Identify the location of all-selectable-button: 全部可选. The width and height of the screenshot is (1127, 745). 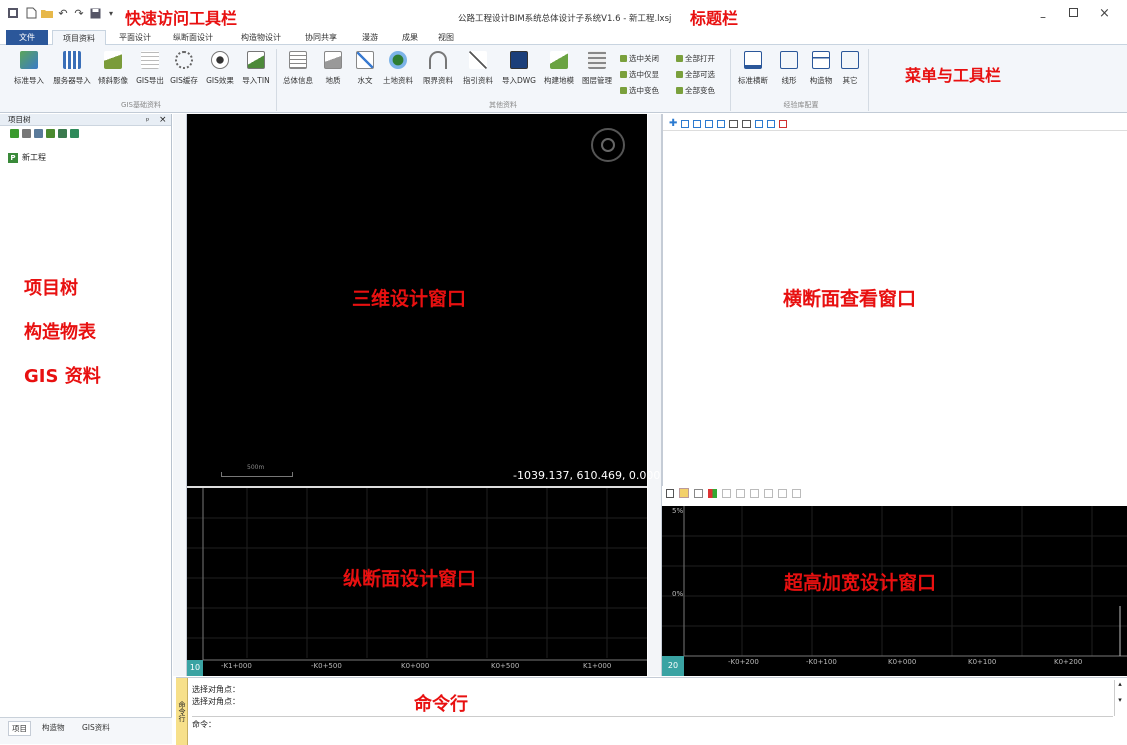
(695, 74).